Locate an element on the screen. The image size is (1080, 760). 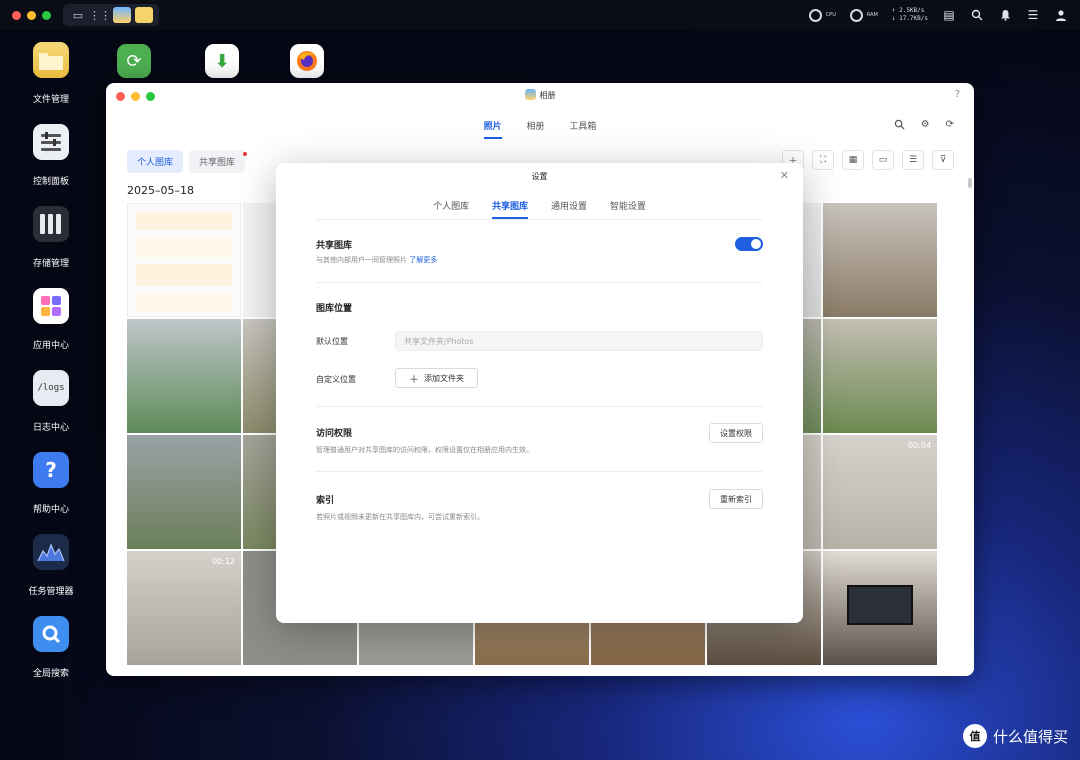
desktop-icon-logs: /logs 日志中心 is located at coordinates (51, 411).